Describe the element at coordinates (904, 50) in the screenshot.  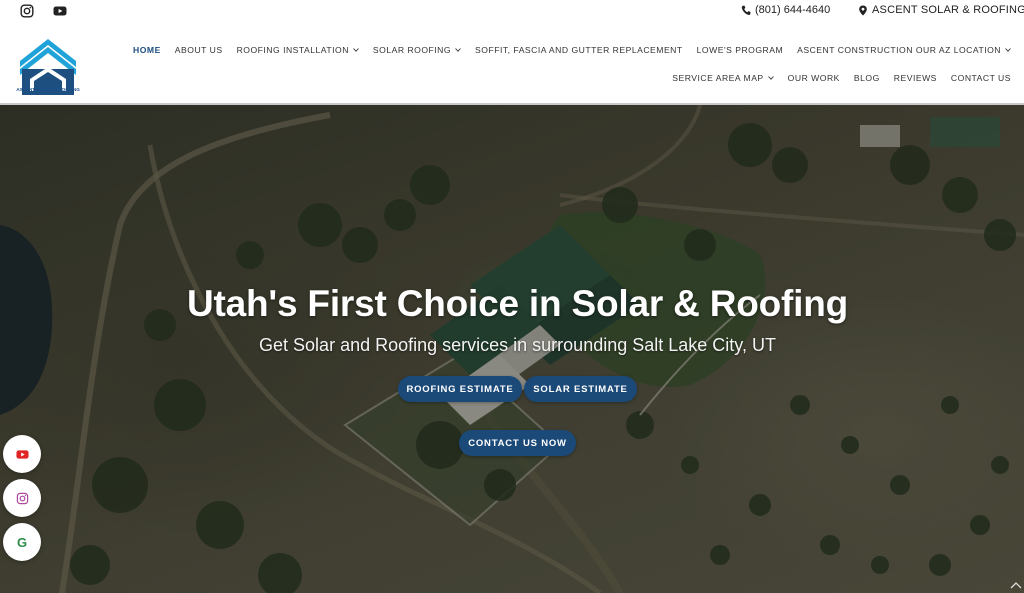
I see `nav-az-location: ASCENT CONSTRUCTION OUR AZ LOCATION` at that location.